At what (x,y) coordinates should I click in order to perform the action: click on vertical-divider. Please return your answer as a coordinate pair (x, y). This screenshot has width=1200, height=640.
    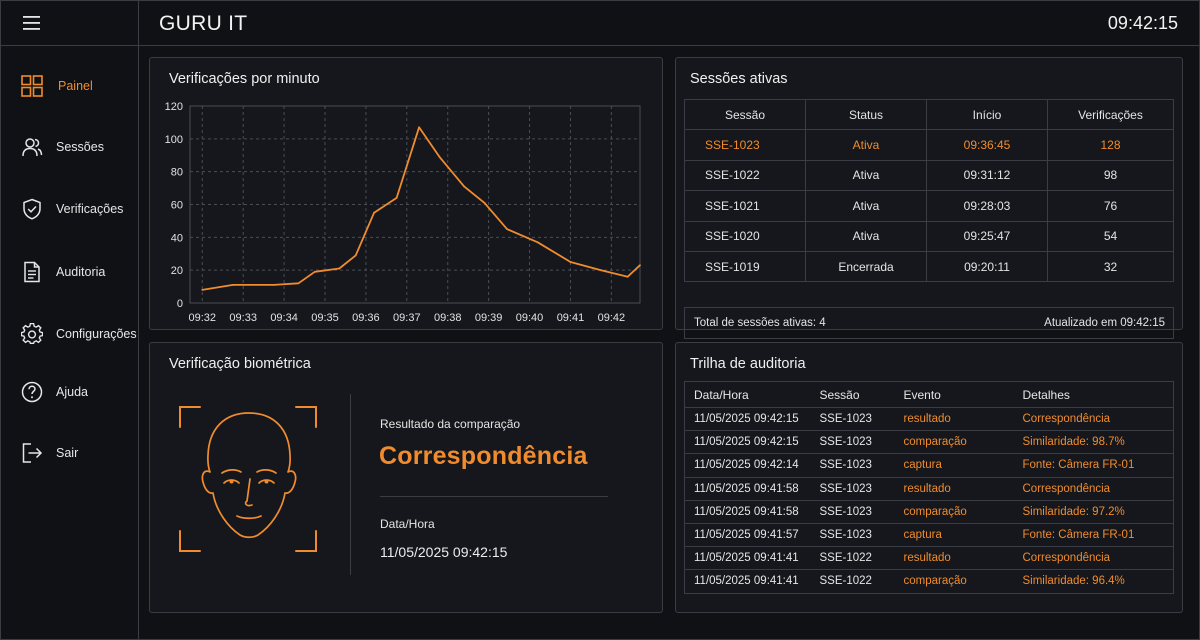
    Looking at the image, I should click on (350, 484).